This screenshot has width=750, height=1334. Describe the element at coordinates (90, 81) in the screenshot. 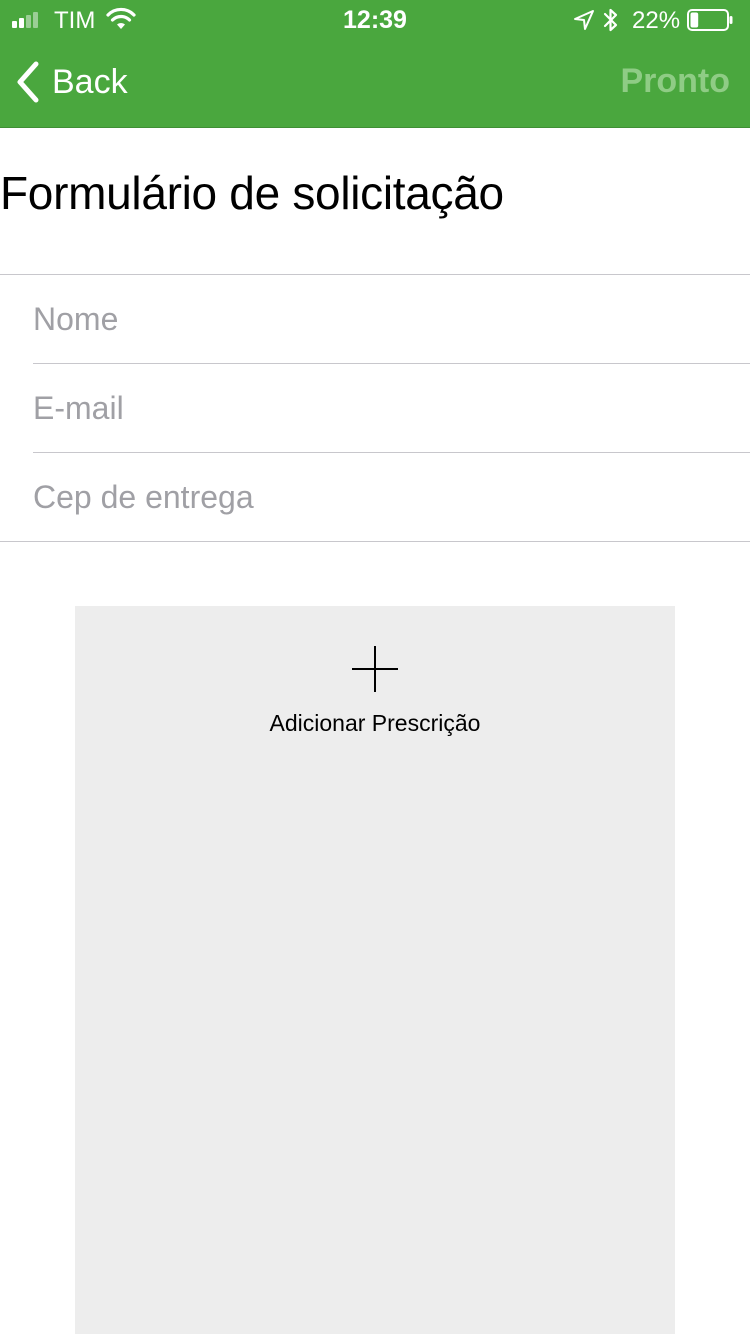

I see `back-button-label: Back` at that location.